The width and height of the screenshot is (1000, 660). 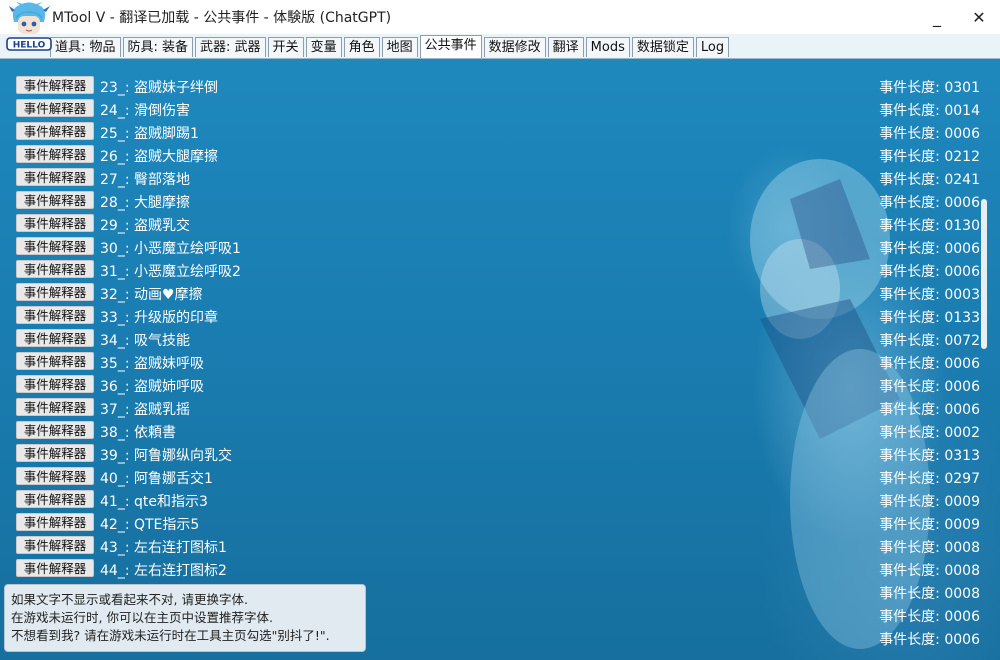 What do you see at coordinates (163, 548) in the screenshot?
I see `event-name: 43_: 左右连打图标1` at bounding box center [163, 548].